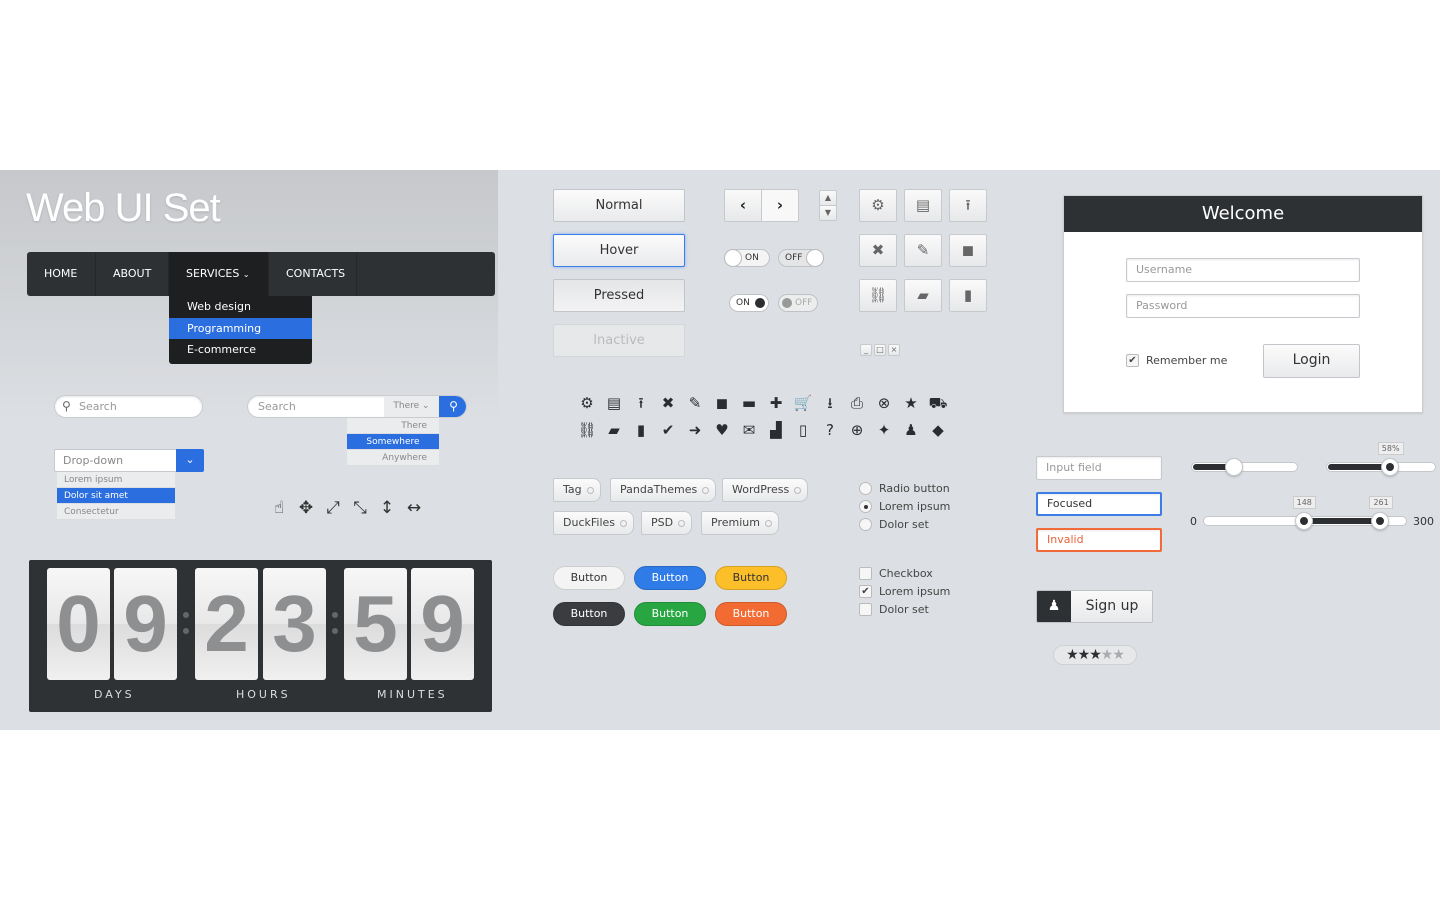 Image resolution: width=1440 pixels, height=900 pixels. I want to click on toggle-off-dot: OFF, so click(798, 303).